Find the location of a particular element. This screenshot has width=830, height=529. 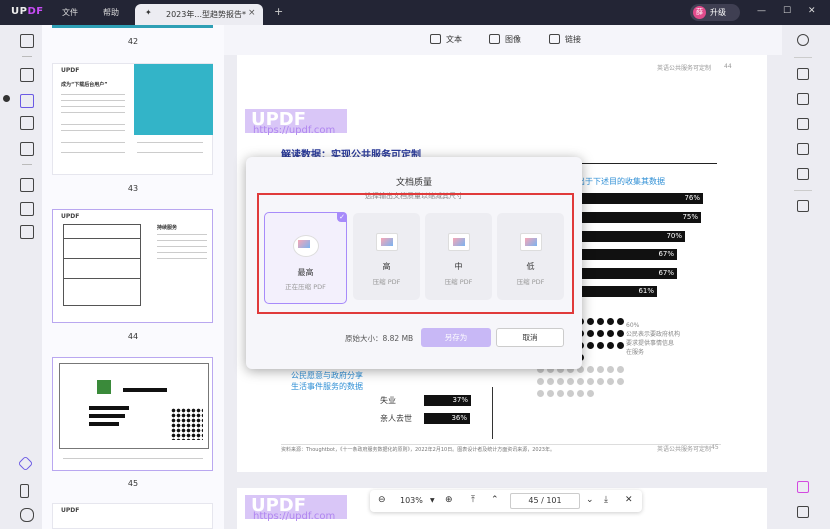

edit-icon is located at coordinates (27, 101).